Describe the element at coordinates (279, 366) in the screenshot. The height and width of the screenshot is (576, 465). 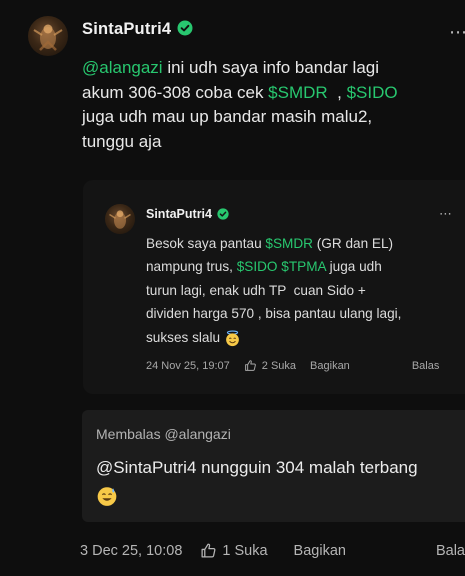
I see `quoted-like-count: 2 Suka` at that location.